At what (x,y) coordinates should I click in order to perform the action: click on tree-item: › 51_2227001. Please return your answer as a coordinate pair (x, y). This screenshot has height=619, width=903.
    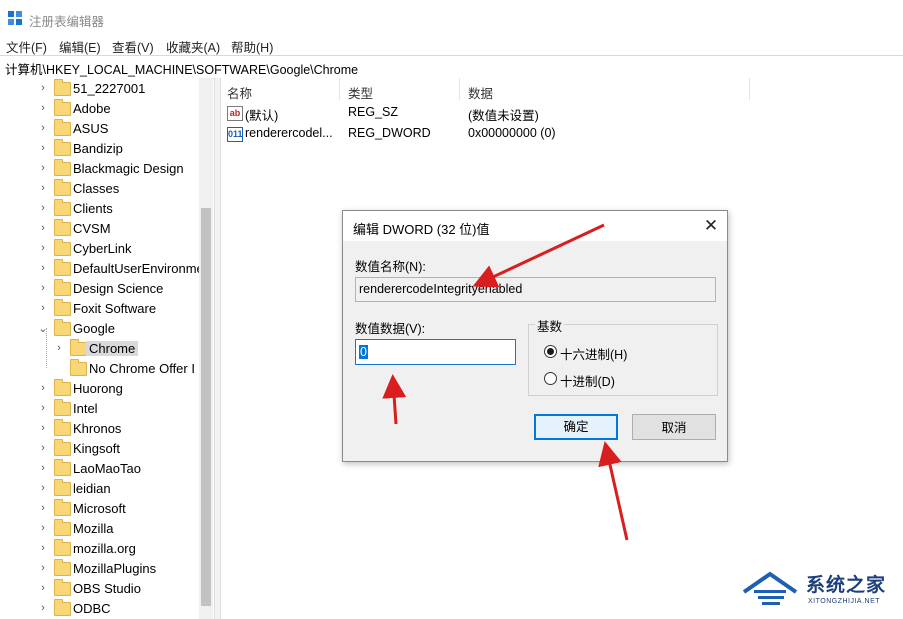
    Looking at the image, I should click on (100, 89).